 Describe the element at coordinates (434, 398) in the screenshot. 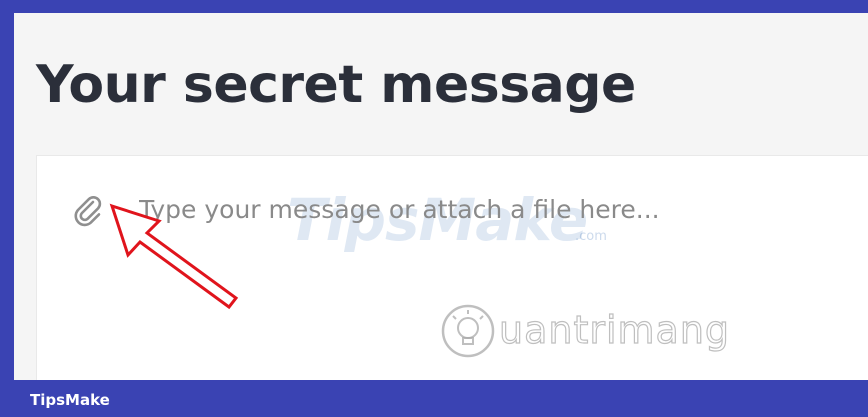

I see `footer-bar: TipsMake` at that location.